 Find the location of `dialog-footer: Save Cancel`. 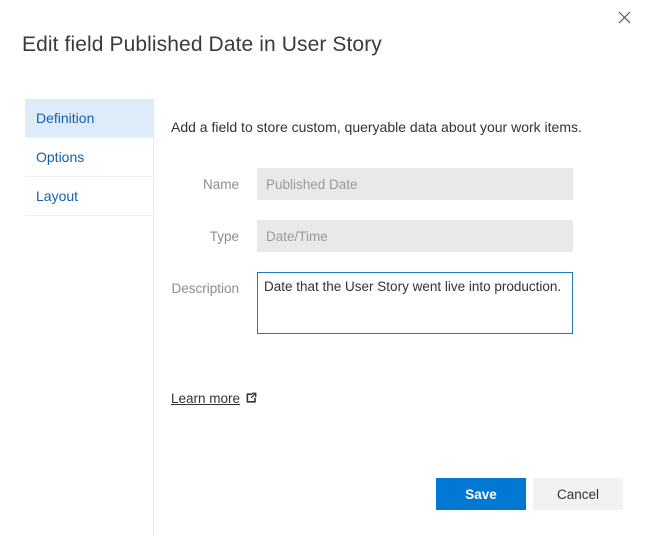

dialog-footer: Save Cancel is located at coordinates (324, 495).